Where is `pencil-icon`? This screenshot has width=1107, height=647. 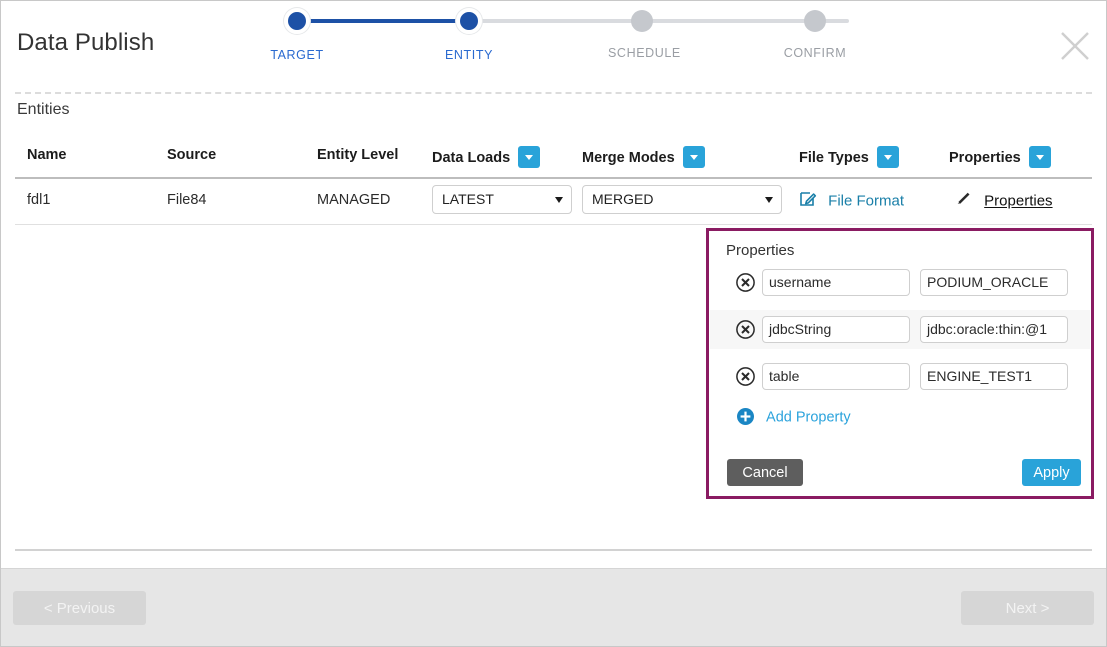 pencil-icon is located at coordinates (964, 201).